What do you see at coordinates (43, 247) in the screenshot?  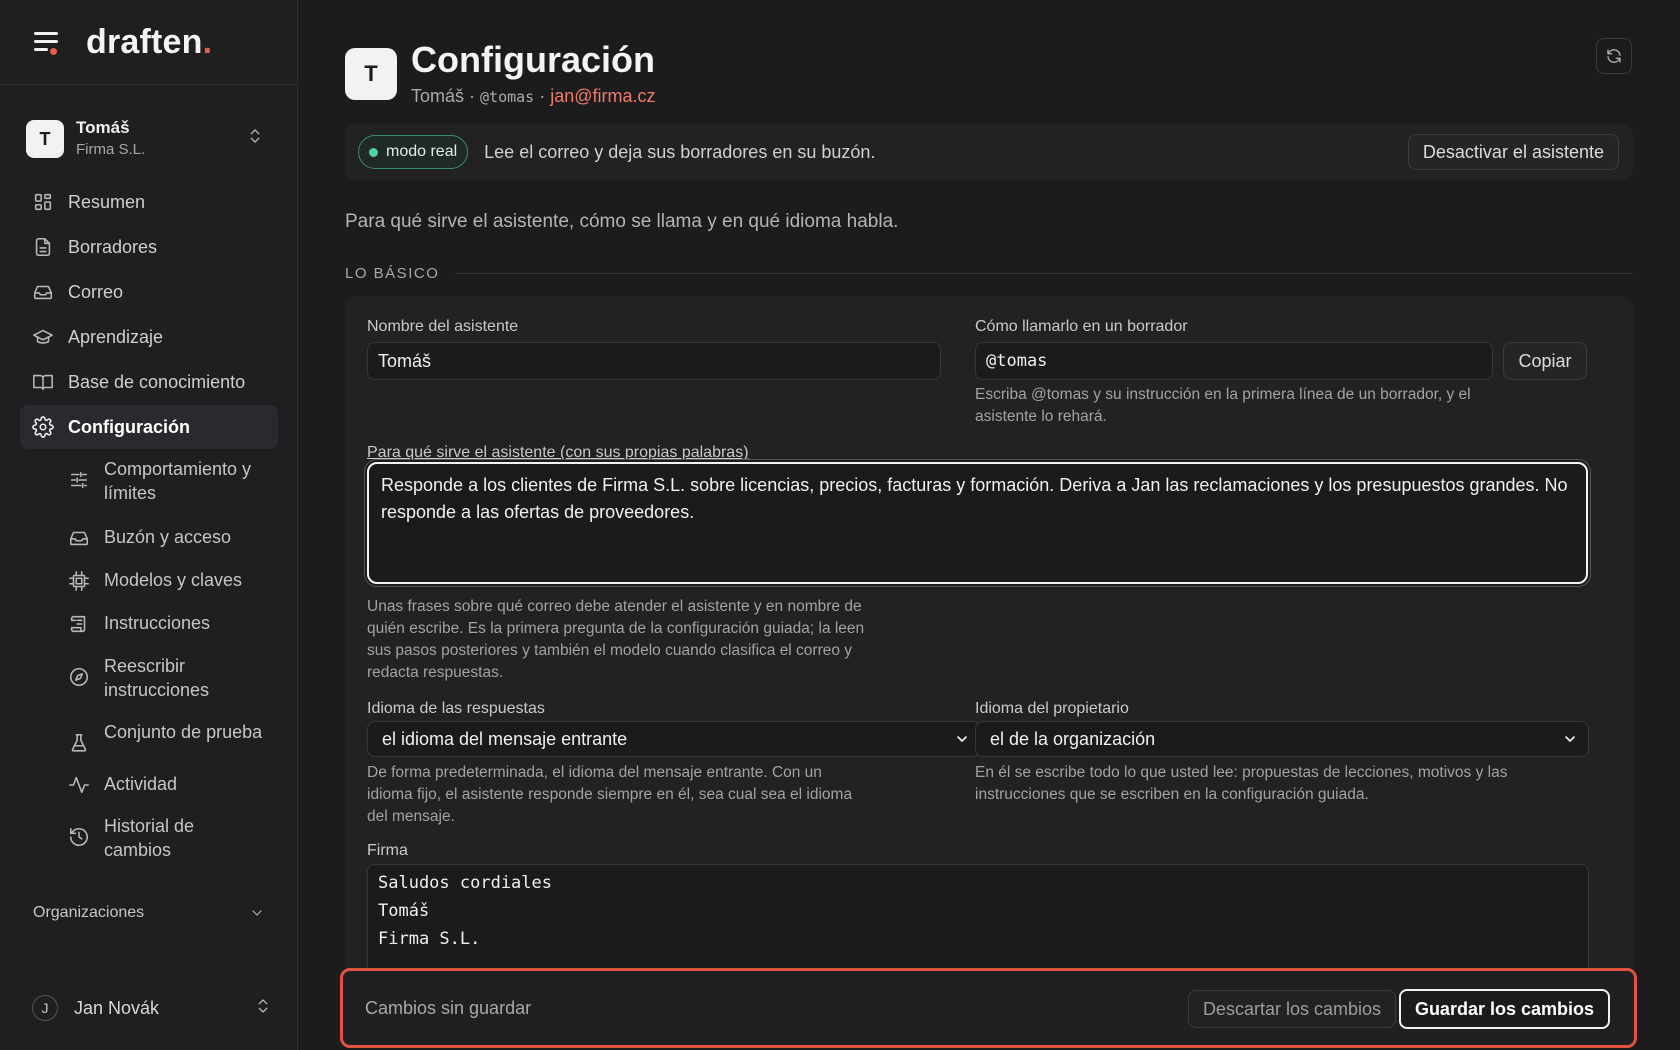 I see `file-icon` at bounding box center [43, 247].